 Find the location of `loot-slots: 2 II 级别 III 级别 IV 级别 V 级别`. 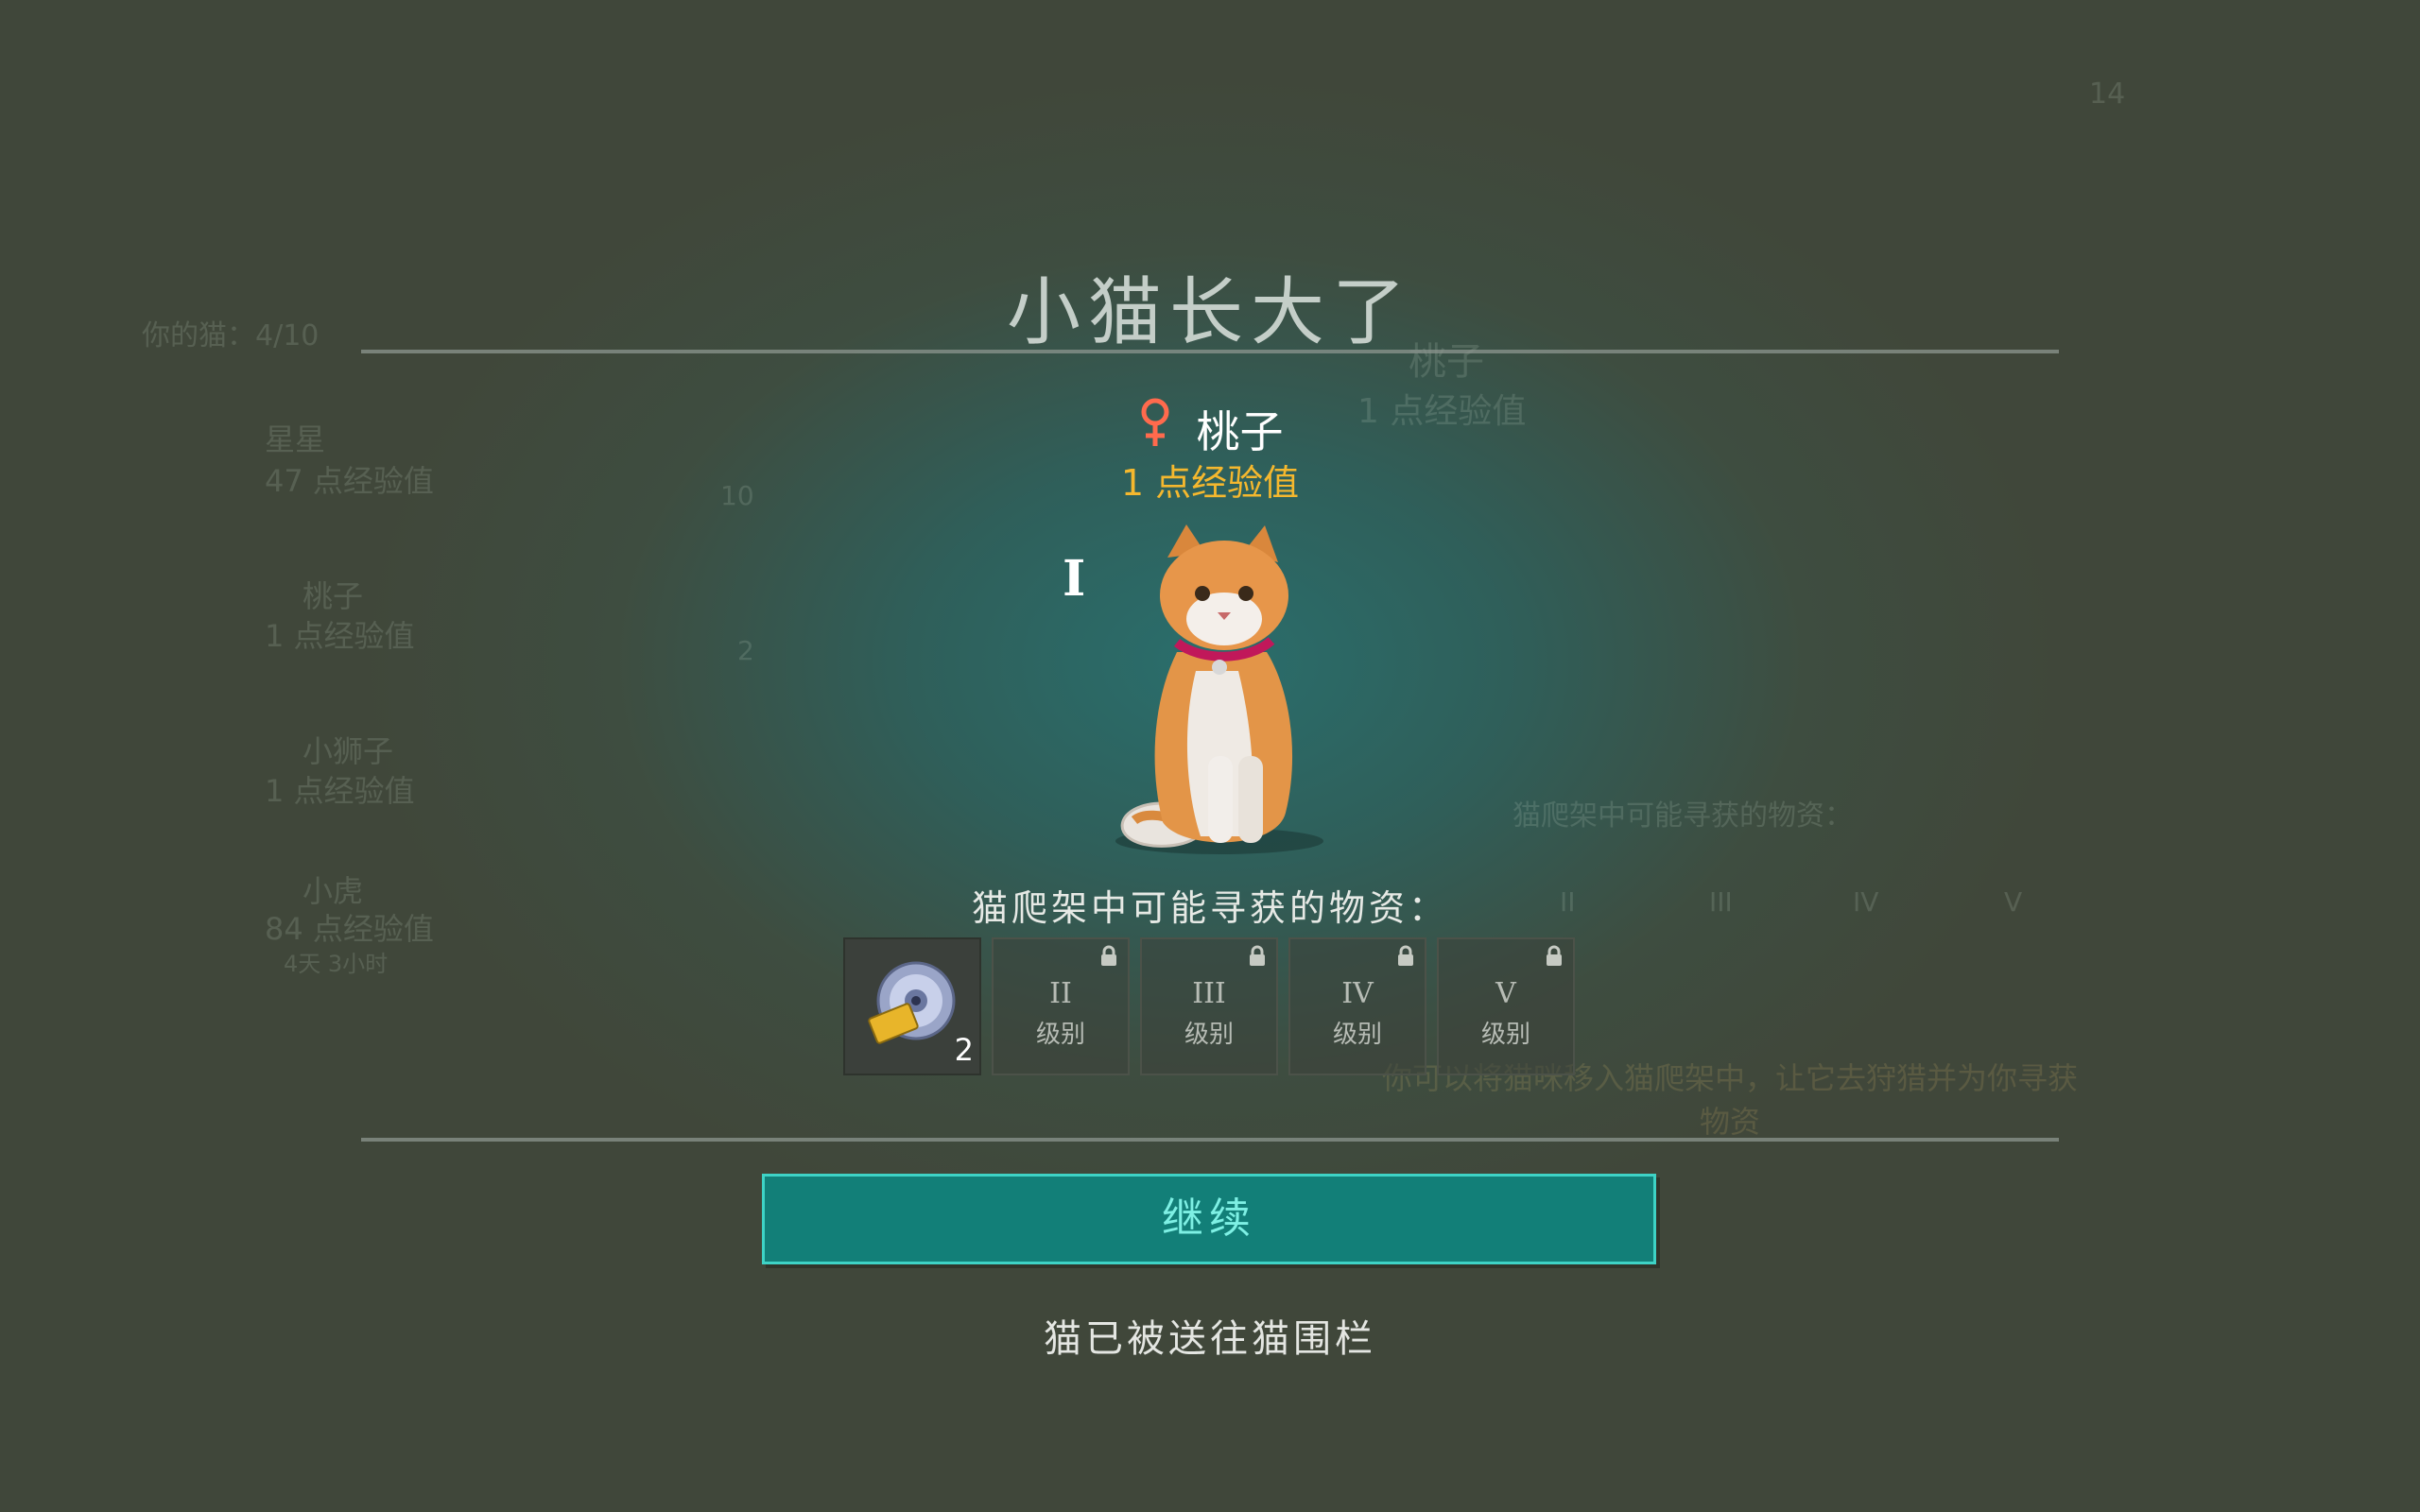

loot-slots: 2 II 级别 III 级别 IV 级别 V 级别 is located at coordinates (1211, 1006).